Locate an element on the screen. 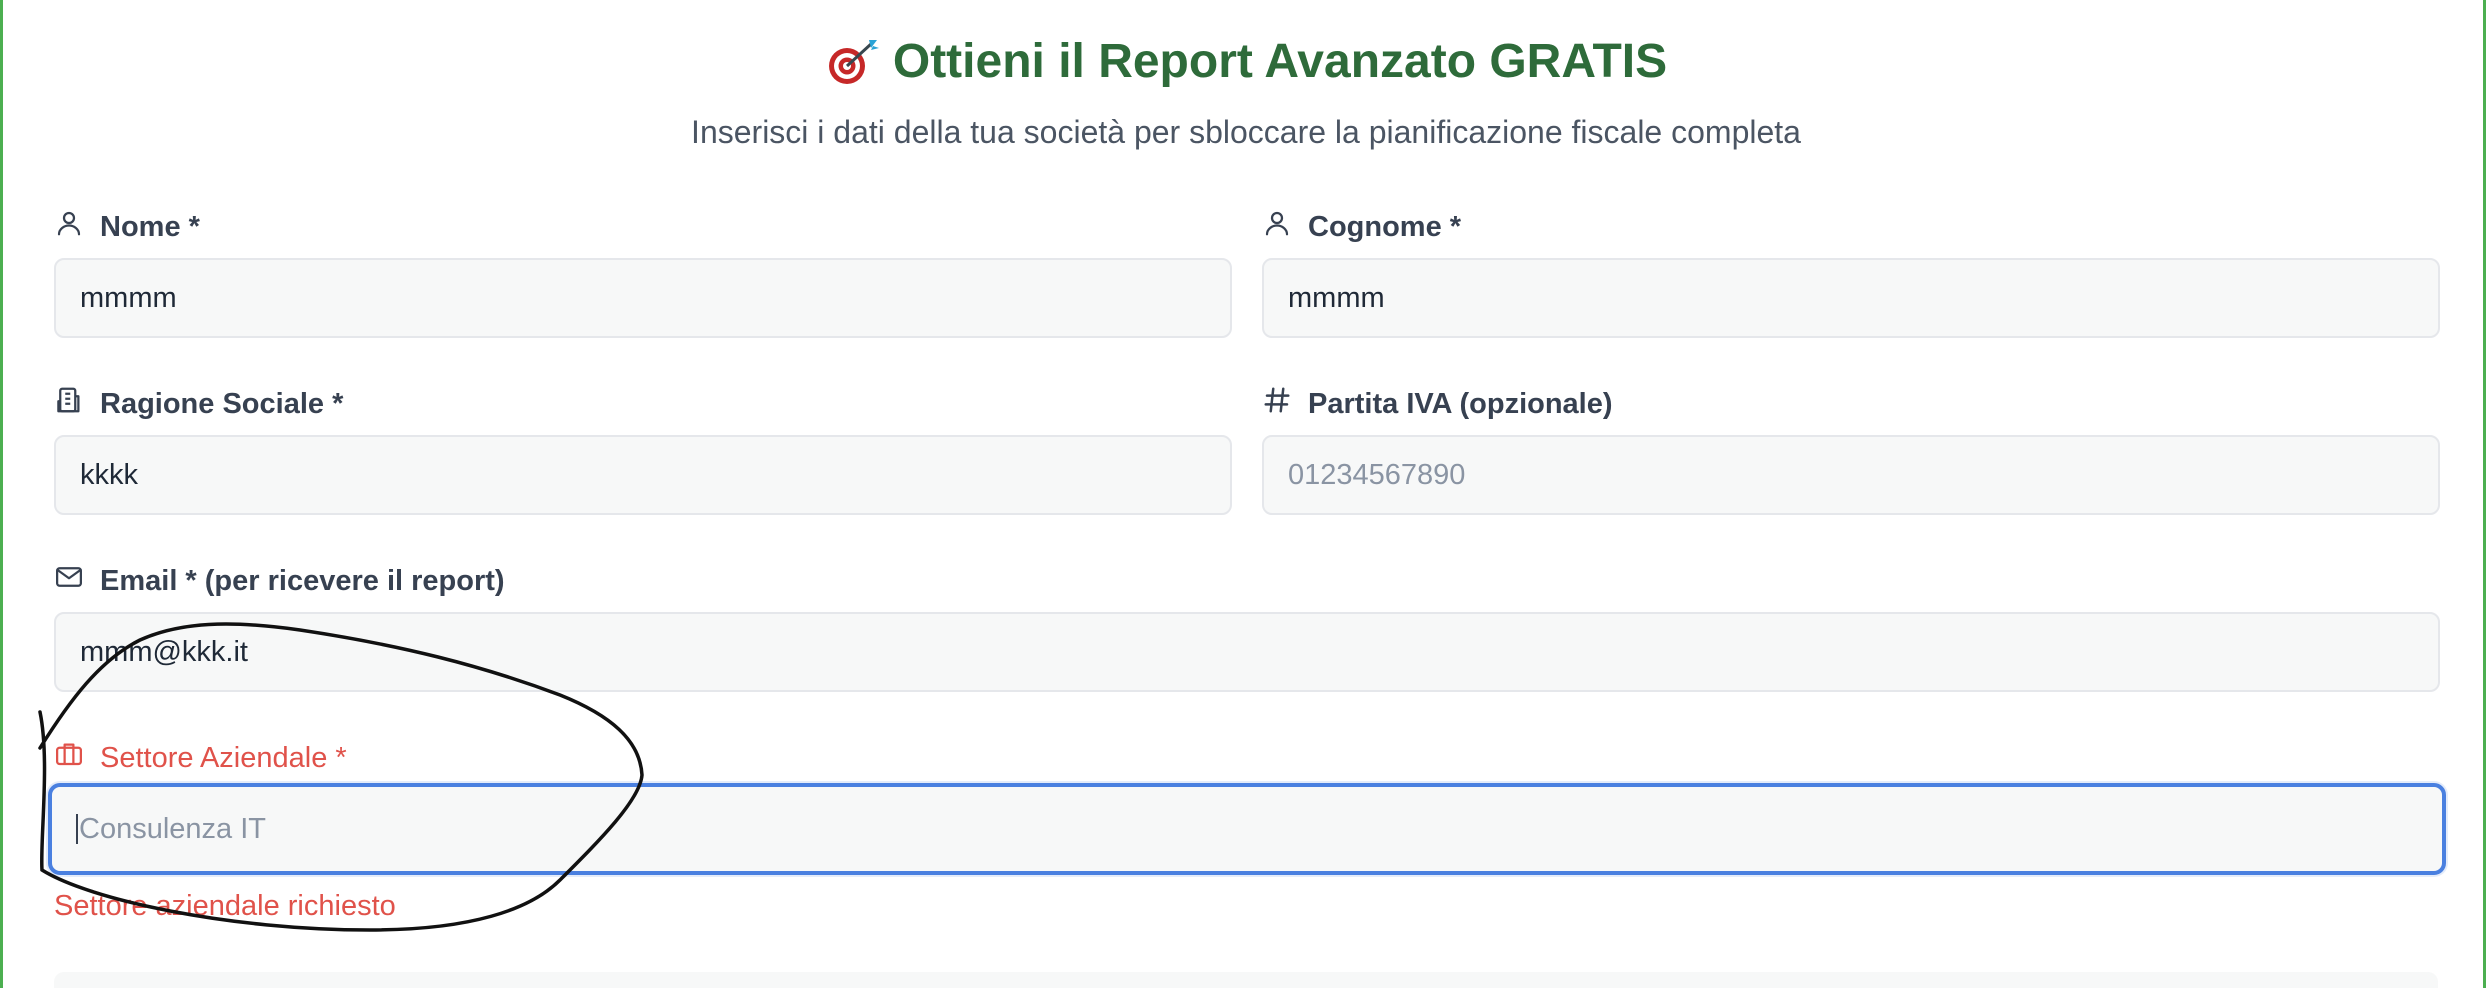  nome-label: Nome * is located at coordinates (127, 227).